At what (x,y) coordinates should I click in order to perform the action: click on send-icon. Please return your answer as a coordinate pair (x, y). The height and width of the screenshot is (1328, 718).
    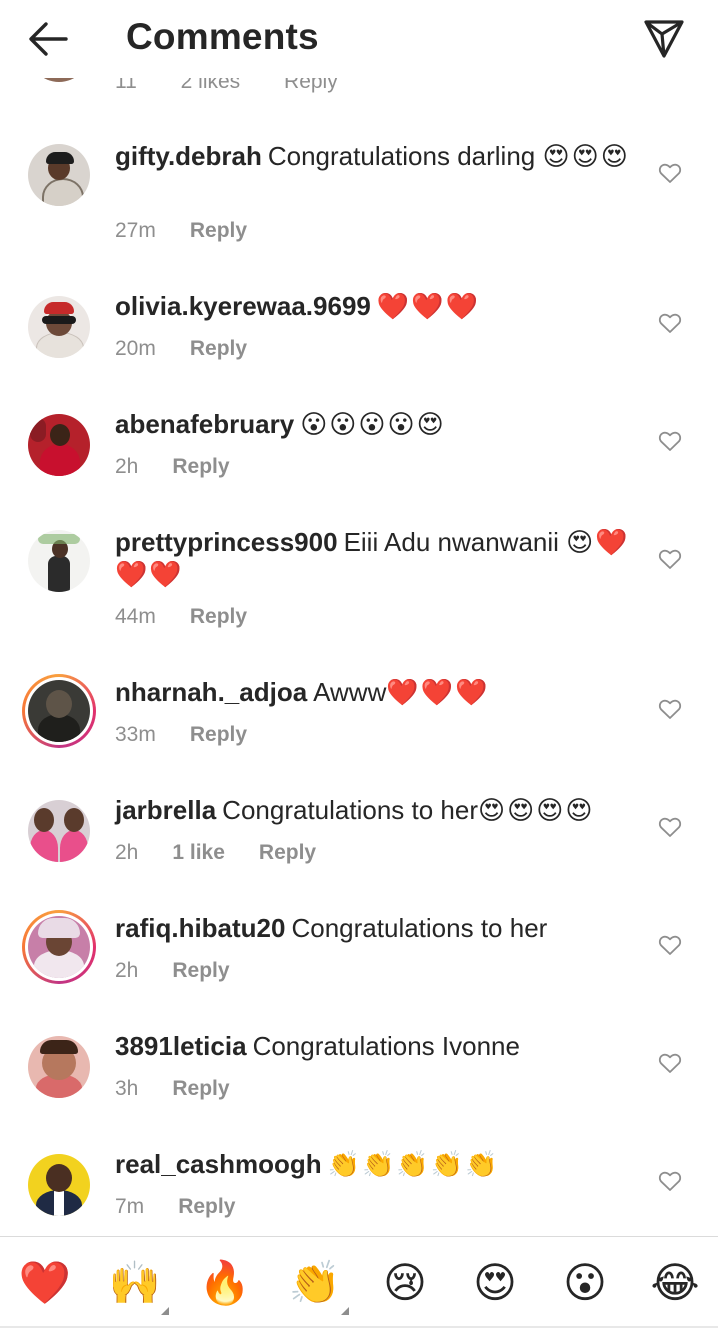
    Looking at the image, I should click on (664, 38).